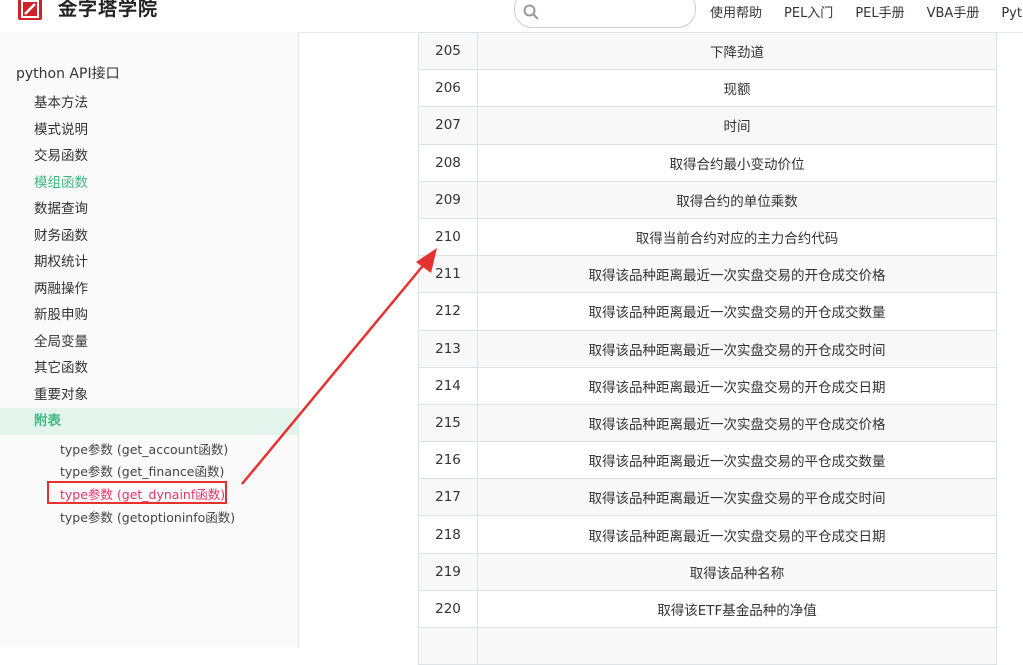  I want to click on table-row: 210 取得当前合约对应的主力合约代码, so click(707, 237).